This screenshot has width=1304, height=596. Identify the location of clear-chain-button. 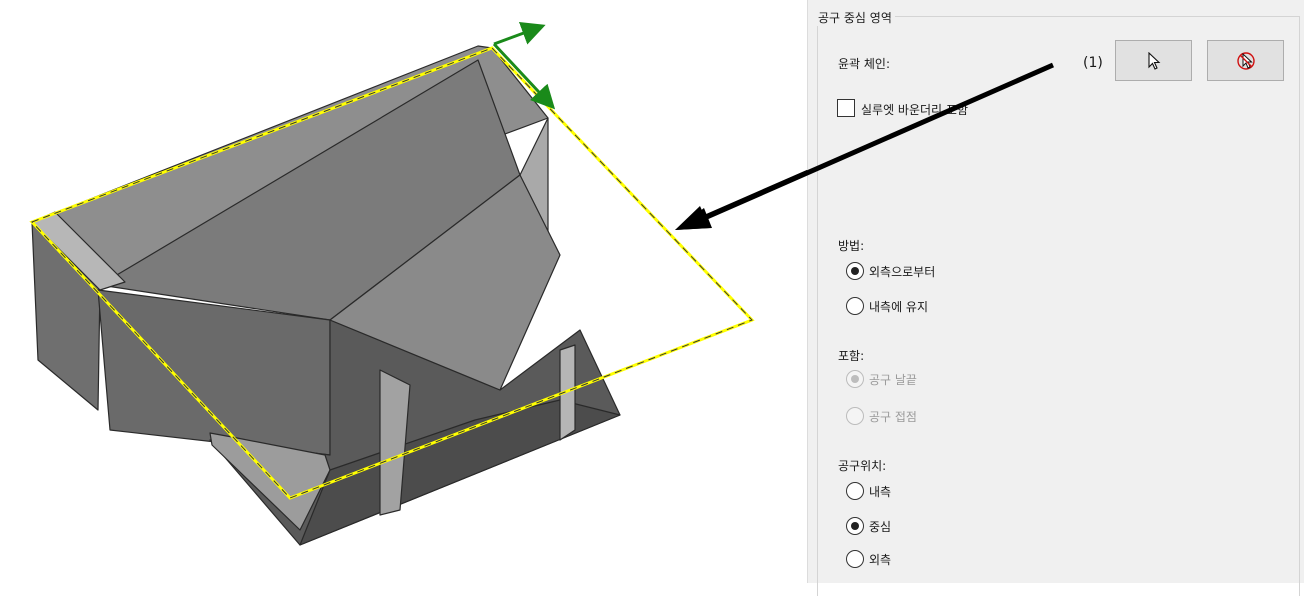
(1245, 60).